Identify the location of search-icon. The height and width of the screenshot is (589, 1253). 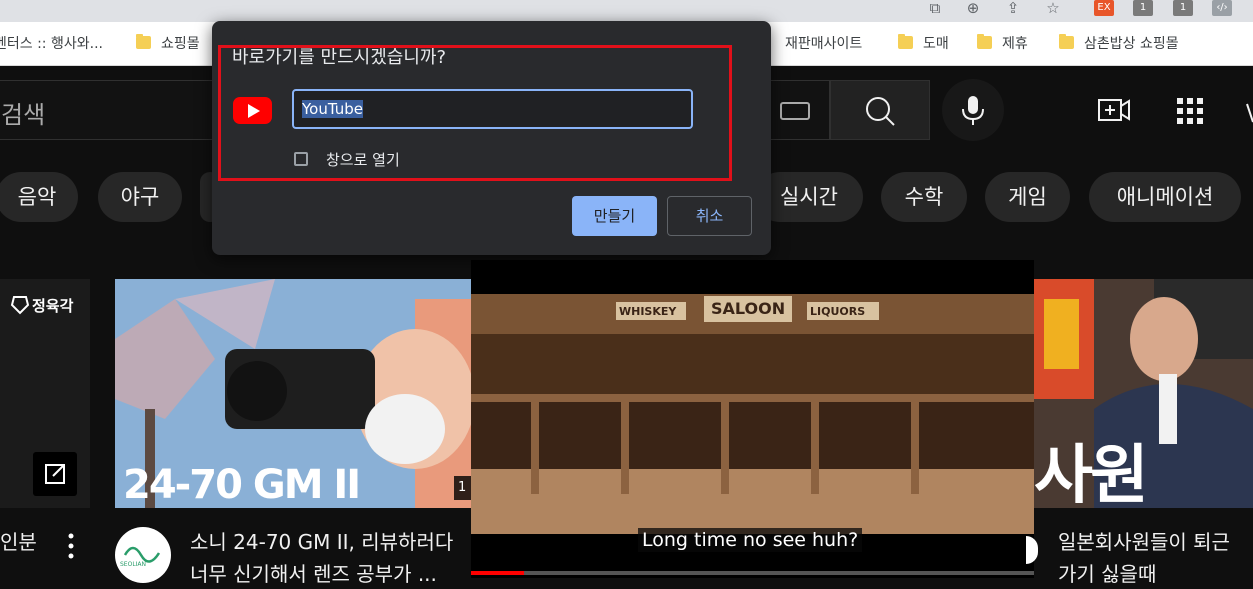
(880, 111).